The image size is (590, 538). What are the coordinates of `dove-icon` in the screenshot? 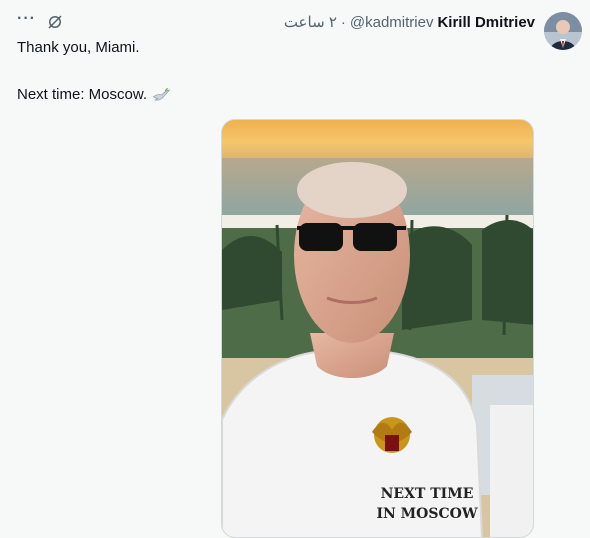 It's located at (162, 94).